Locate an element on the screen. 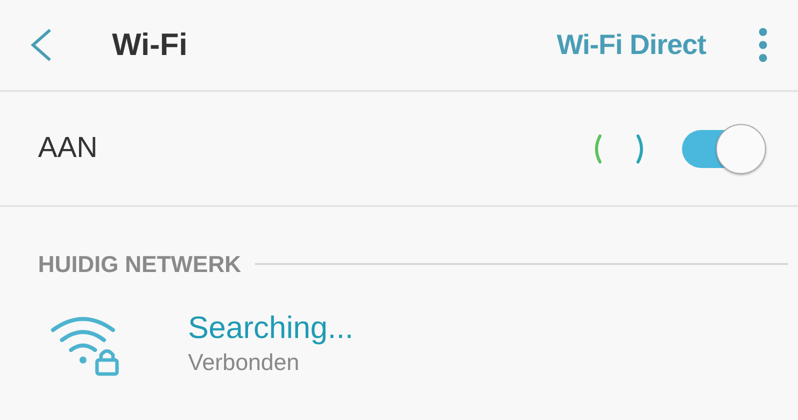 This screenshot has width=798, height=420. wifi-toggle is located at coordinates (724, 149).